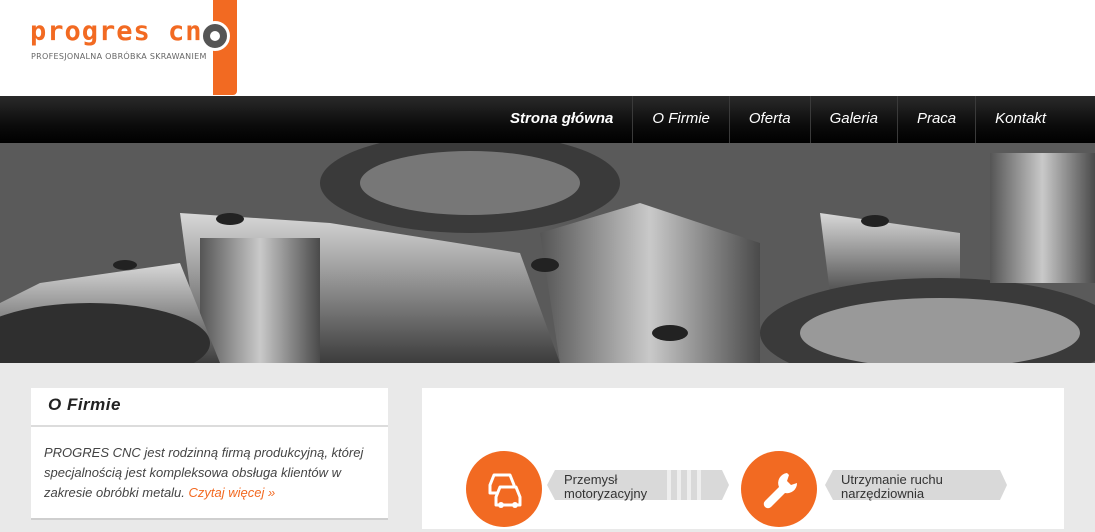 The image size is (1095, 532). Describe the element at coordinates (606, 493) in the screenshot. I see `service-automotive-label-line2: motoryzacyjny` at that location.